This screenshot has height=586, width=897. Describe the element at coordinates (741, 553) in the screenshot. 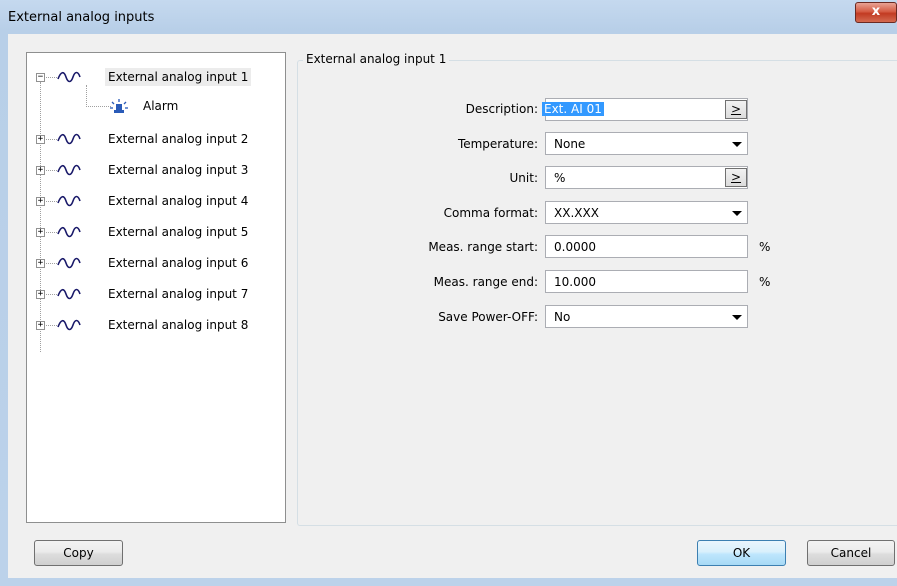

I see `ok-button: OK` at that location.